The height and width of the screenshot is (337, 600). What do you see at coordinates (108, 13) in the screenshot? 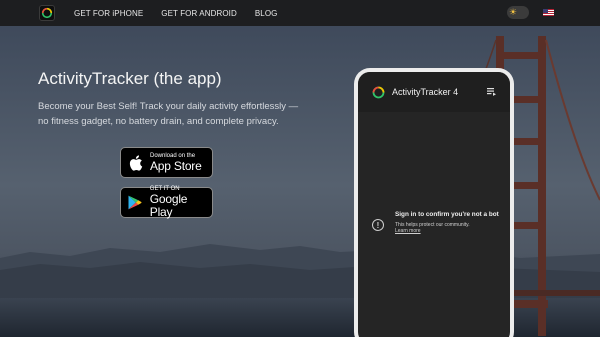
I see `nav-link-iphone: GET FOR iPHONE` at bounding box center [108, 13].